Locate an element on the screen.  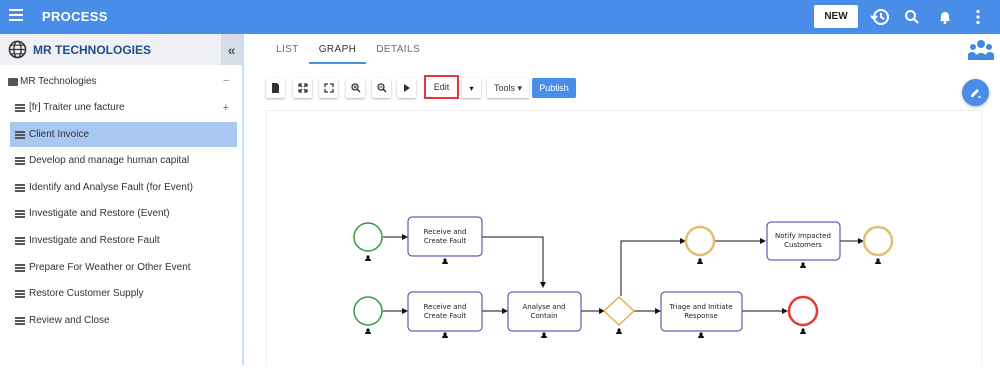
people-icon is located at coordinates (981, 50).